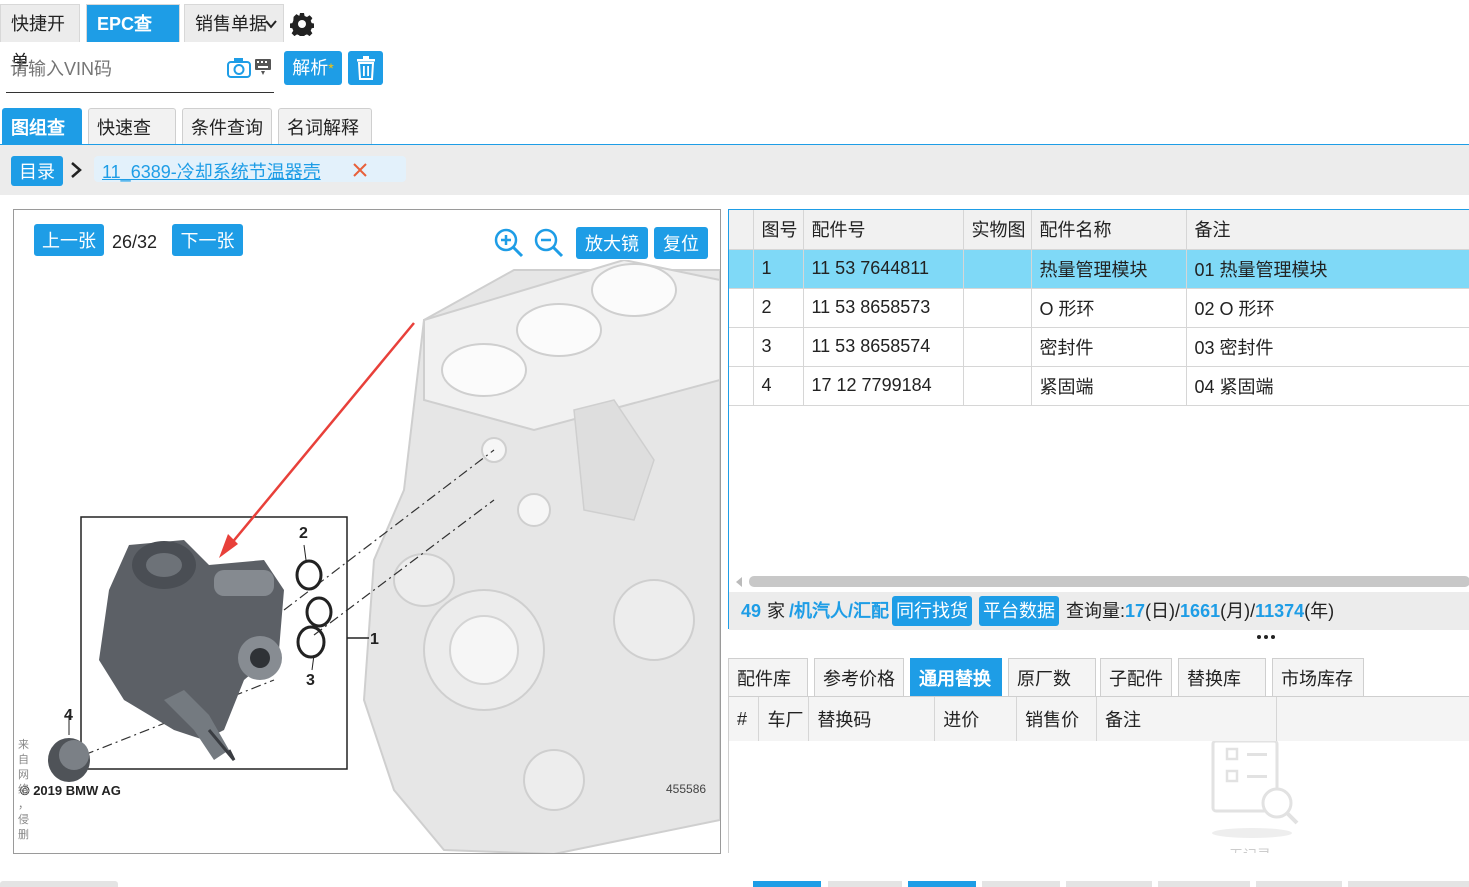 This screenshot has height=887, width=1469. What do you see at coordinates (42, 142) in the screenshot?
I see `tab-group-query: 图组查询` at bounding box center [42, 142].